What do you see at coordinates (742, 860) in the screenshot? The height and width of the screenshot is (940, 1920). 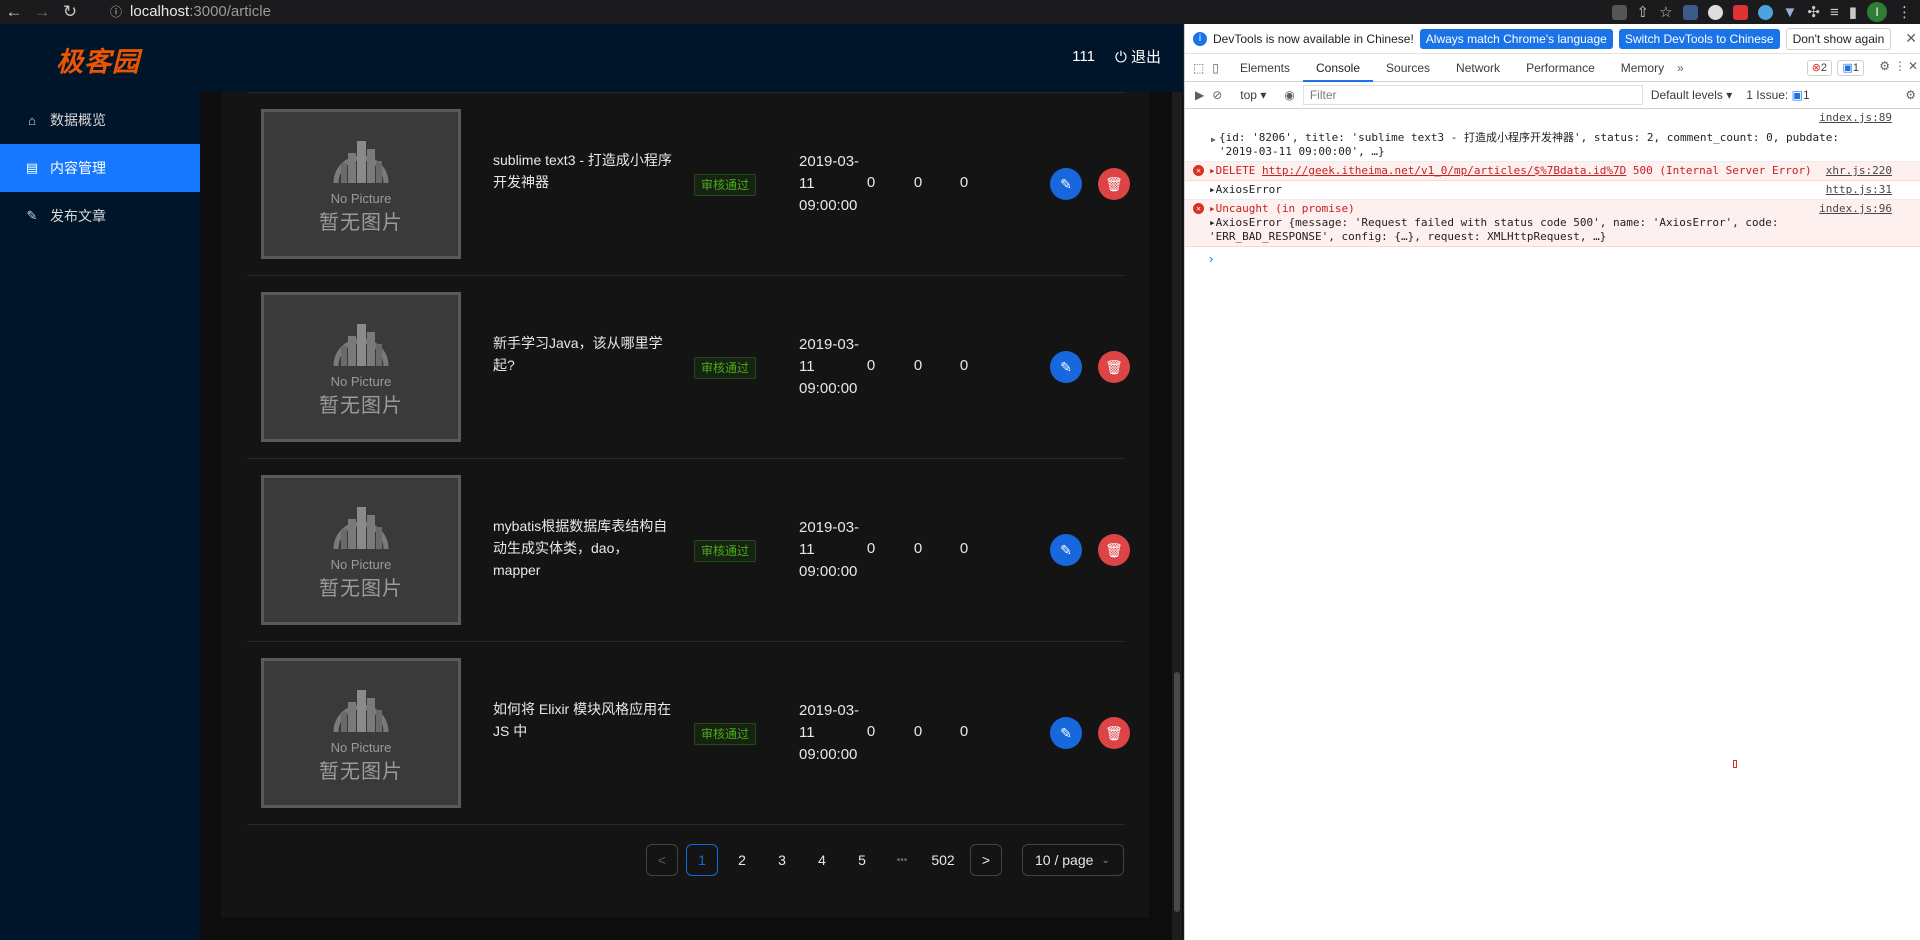 I see `page-button-2: 2` at bounding box center [742, 860].